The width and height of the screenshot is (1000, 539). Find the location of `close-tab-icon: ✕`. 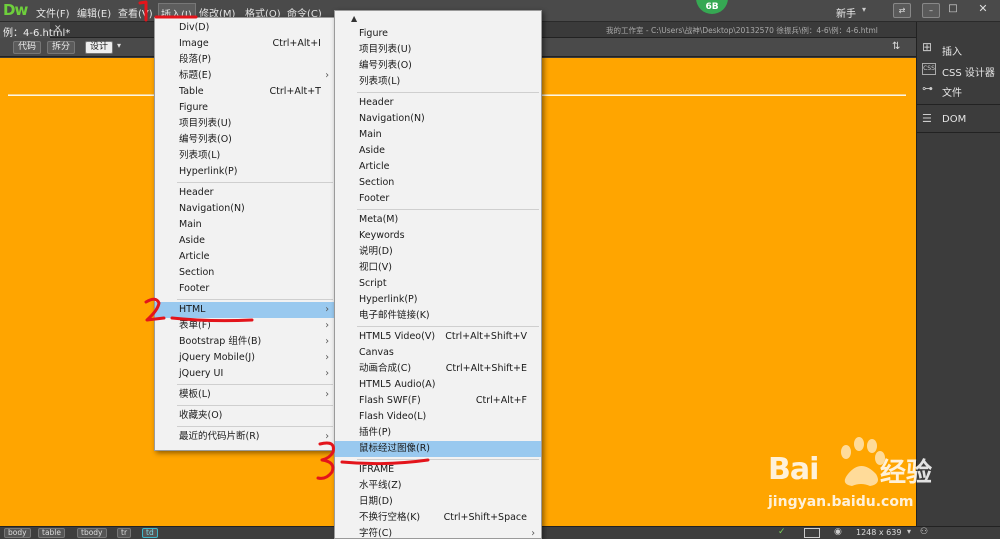

close-tab-icon: ✕ is located at coordinates (58, 29).